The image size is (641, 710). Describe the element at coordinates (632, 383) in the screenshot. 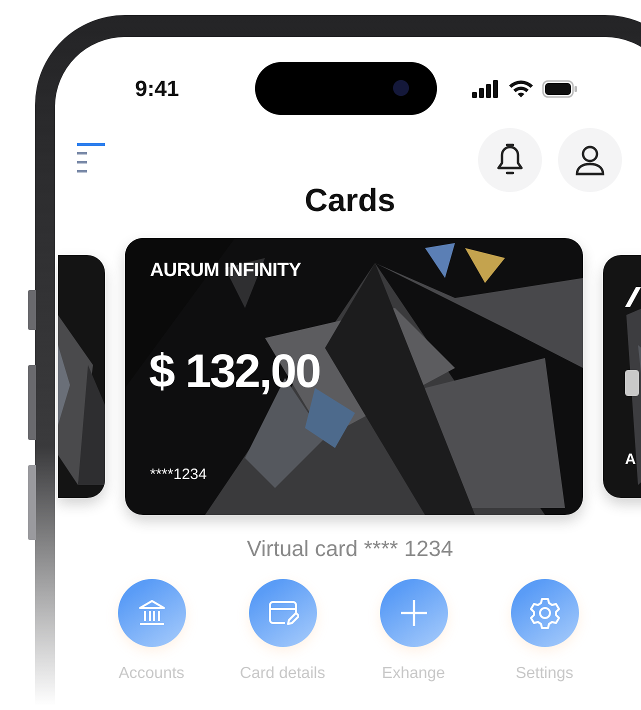

I see `chip-icon` at that location.